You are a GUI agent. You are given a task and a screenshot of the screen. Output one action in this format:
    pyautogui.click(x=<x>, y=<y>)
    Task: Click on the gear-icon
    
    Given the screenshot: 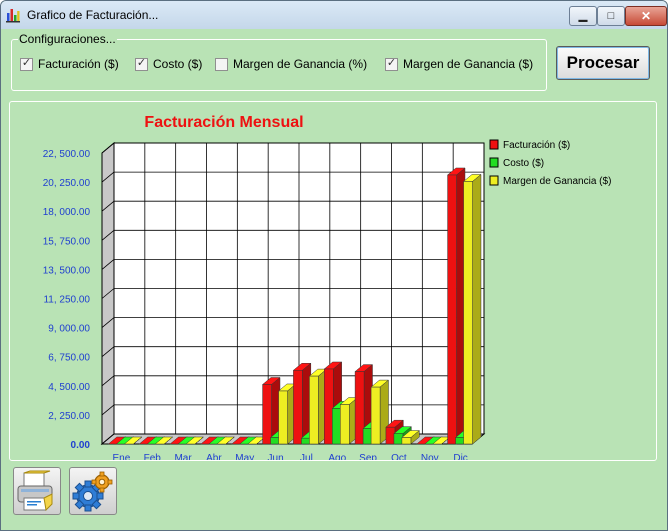 What is the action you would take?
    pyautogui.click(x=92, y=491)
    